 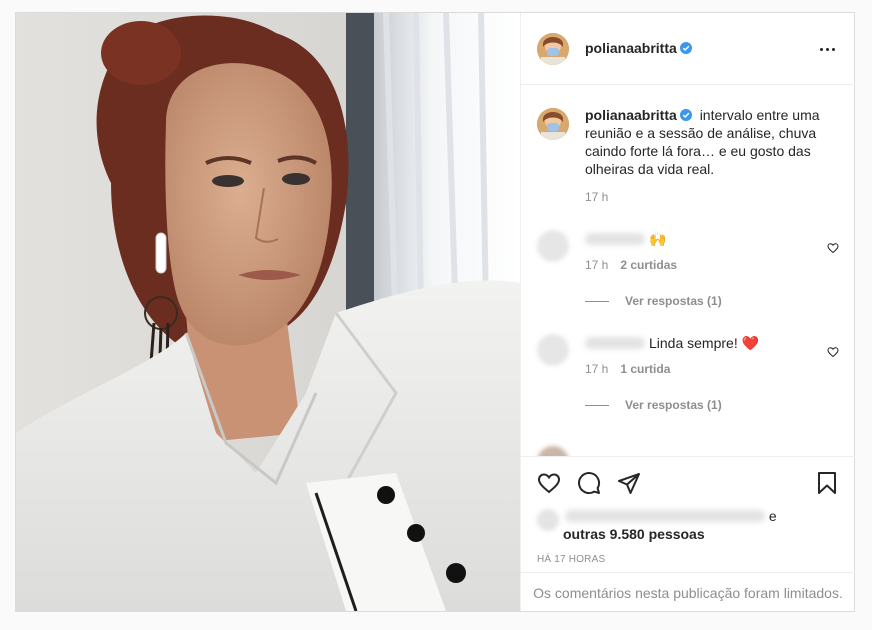 What do you see at coordinates (658, 239) in the screenshot?
I see `comment-body: 🙌` at bounding box center [658, 239].